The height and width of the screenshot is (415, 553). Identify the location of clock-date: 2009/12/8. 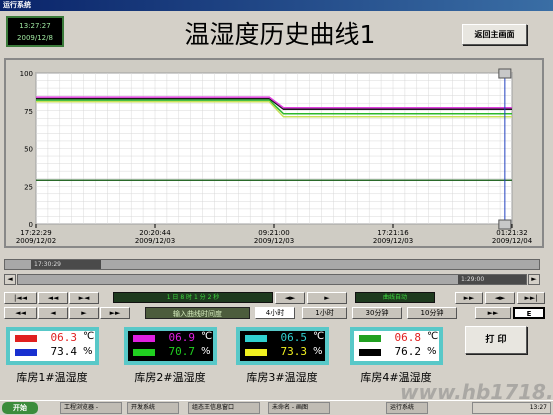
(35, 38).